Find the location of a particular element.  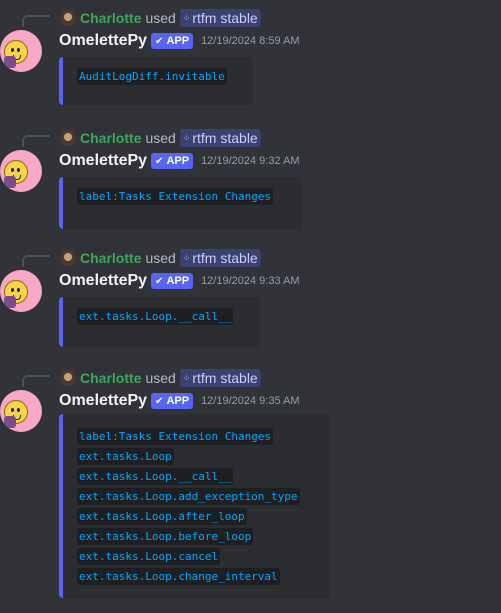

embed: label:Tasks Extension Changes is located at coordinates (180, 203).